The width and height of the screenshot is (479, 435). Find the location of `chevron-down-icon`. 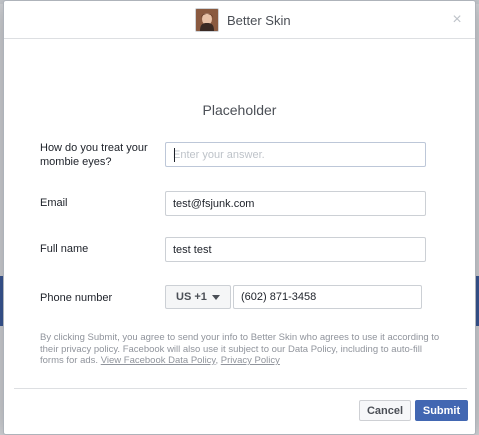

chevron-down-icon is located at coordinates (215, 297).